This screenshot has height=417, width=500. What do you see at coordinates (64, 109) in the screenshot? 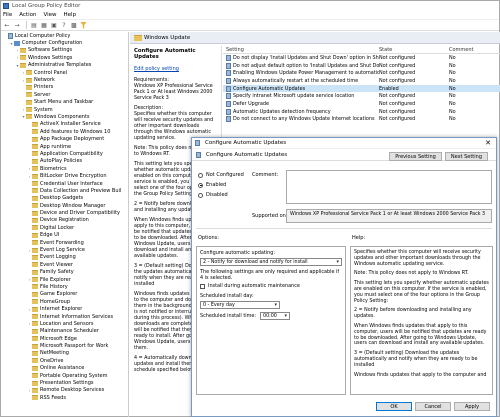
I see `tree-item: › System` at bounding box center [64, 109].